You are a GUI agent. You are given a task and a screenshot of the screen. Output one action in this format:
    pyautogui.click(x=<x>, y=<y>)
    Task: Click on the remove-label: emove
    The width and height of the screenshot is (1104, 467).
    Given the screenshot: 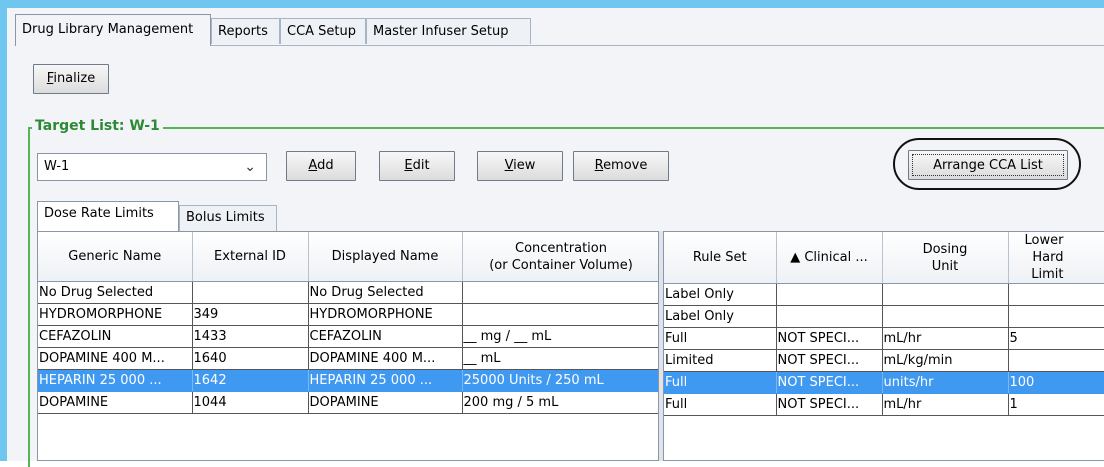 What is the action you would take?
    pyautogui.click(x=625, y=165)
    